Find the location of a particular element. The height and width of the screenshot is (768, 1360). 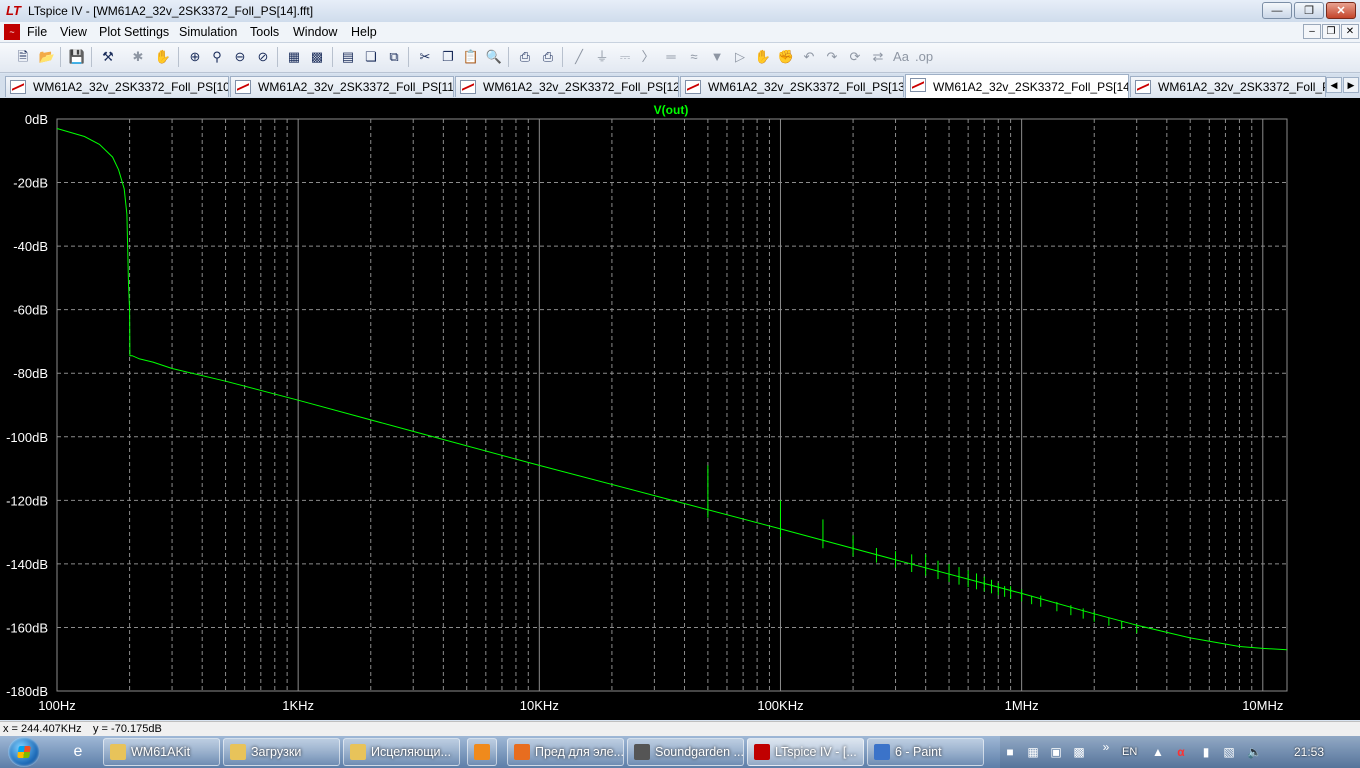

menu-help: Help is located at coordinates (364, 32).